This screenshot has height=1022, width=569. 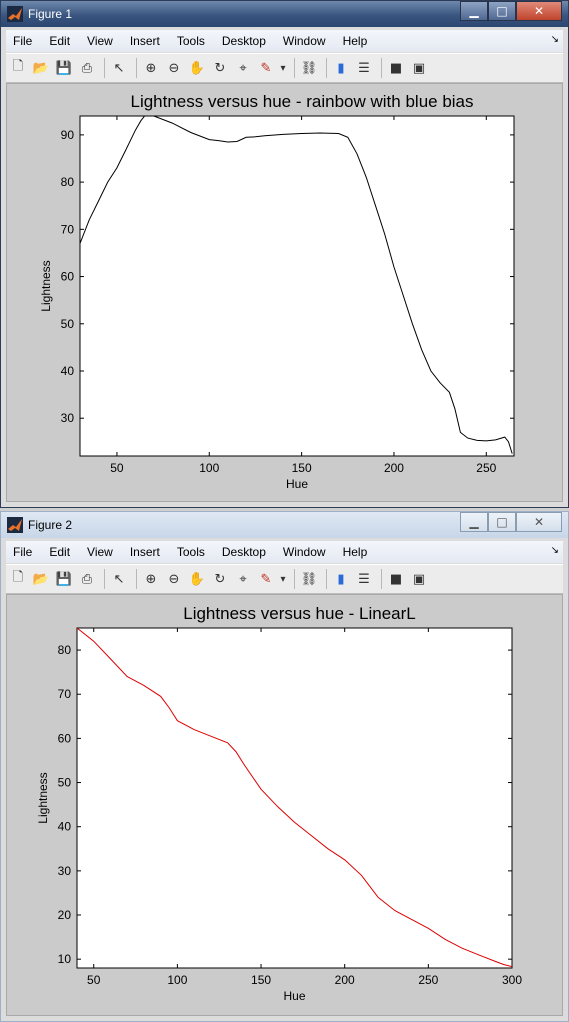 I want to click on figure-toolbar: 🗋 📂 💾 ⎙ ↖ ⊕ ⊖ ✋ ↻ ⌖ ✎ ▾ ⛓ ▮ ☰ ■ ▣, so click(x=284, y=579).